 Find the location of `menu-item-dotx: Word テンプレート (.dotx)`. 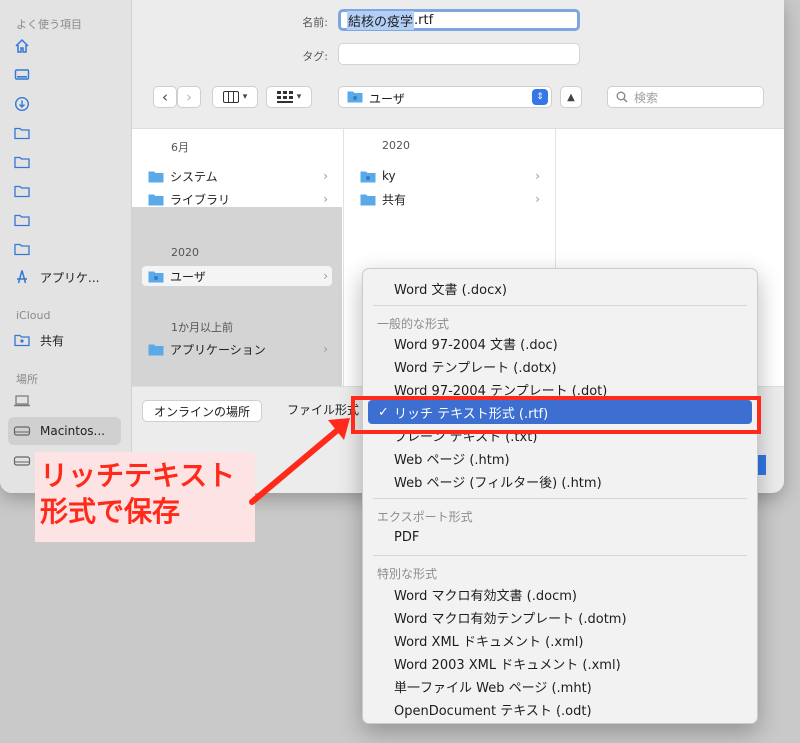

menu-item-dotx: Word テンプレート (.dotx) is located at coordinates (560, 366).